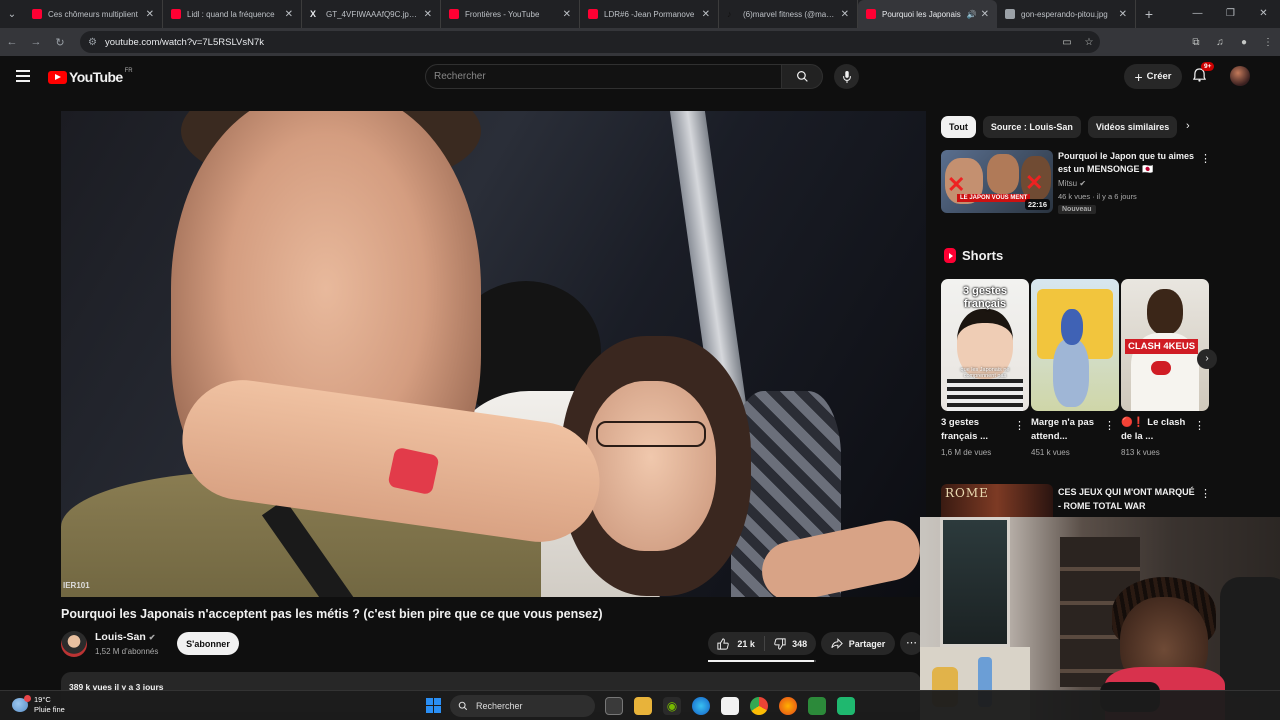 The height and width of the screenshot is (720, 1280). I want to click on search-input: Rechercher, so click(603, 76).